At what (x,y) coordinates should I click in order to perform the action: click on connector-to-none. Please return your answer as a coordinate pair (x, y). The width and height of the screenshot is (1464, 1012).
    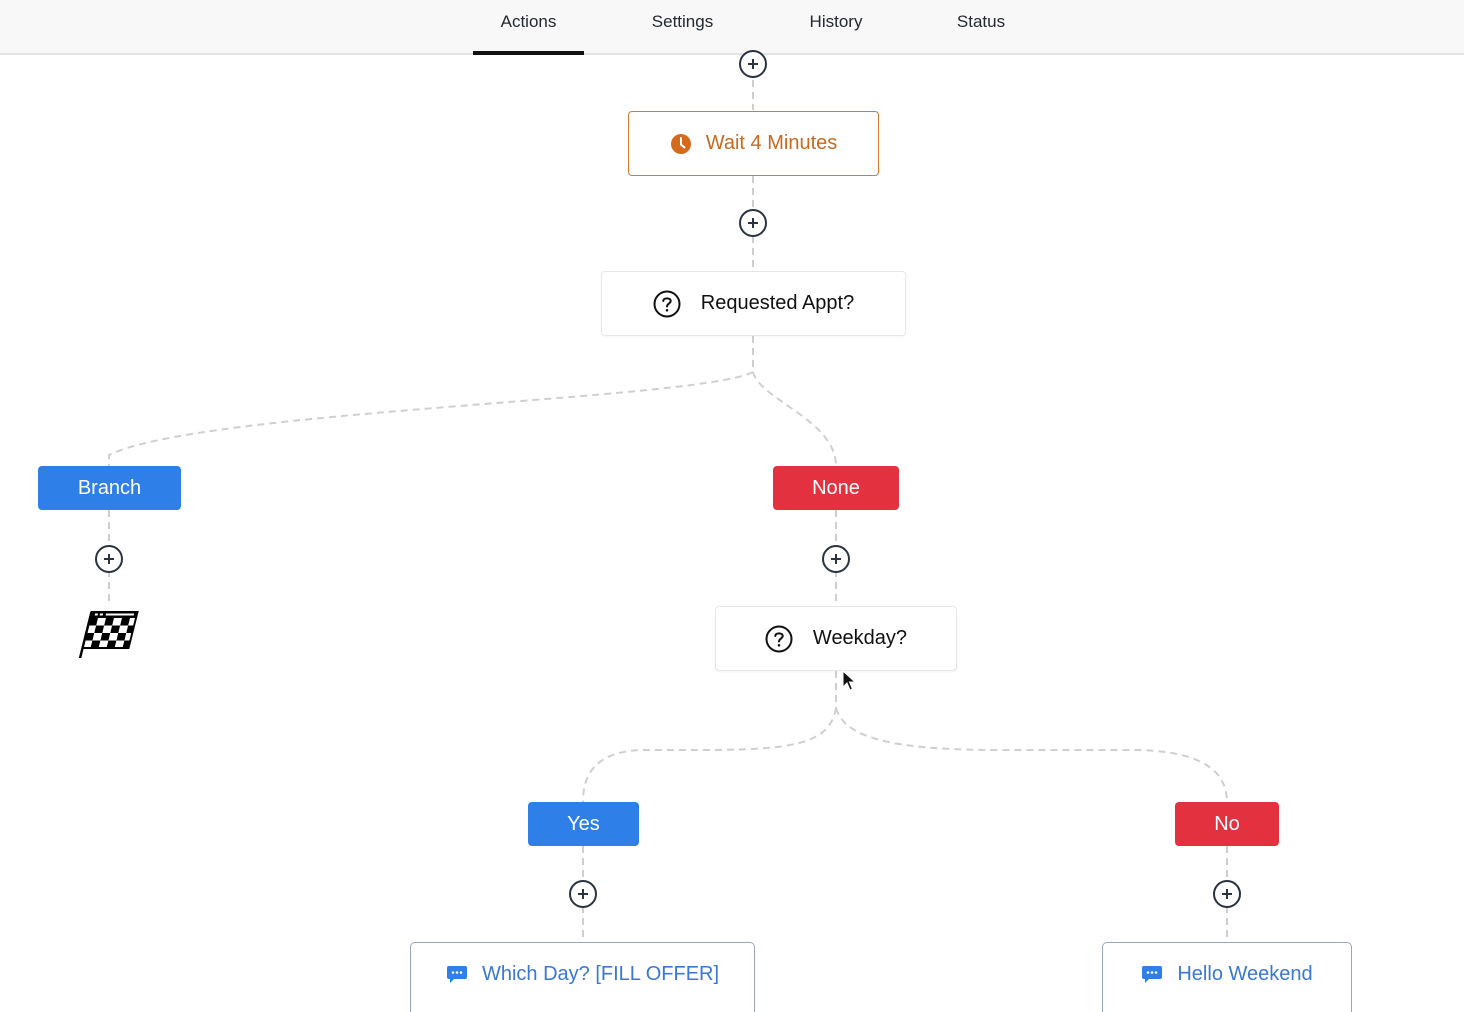
    Looking at the image, I should click on (794, 419).